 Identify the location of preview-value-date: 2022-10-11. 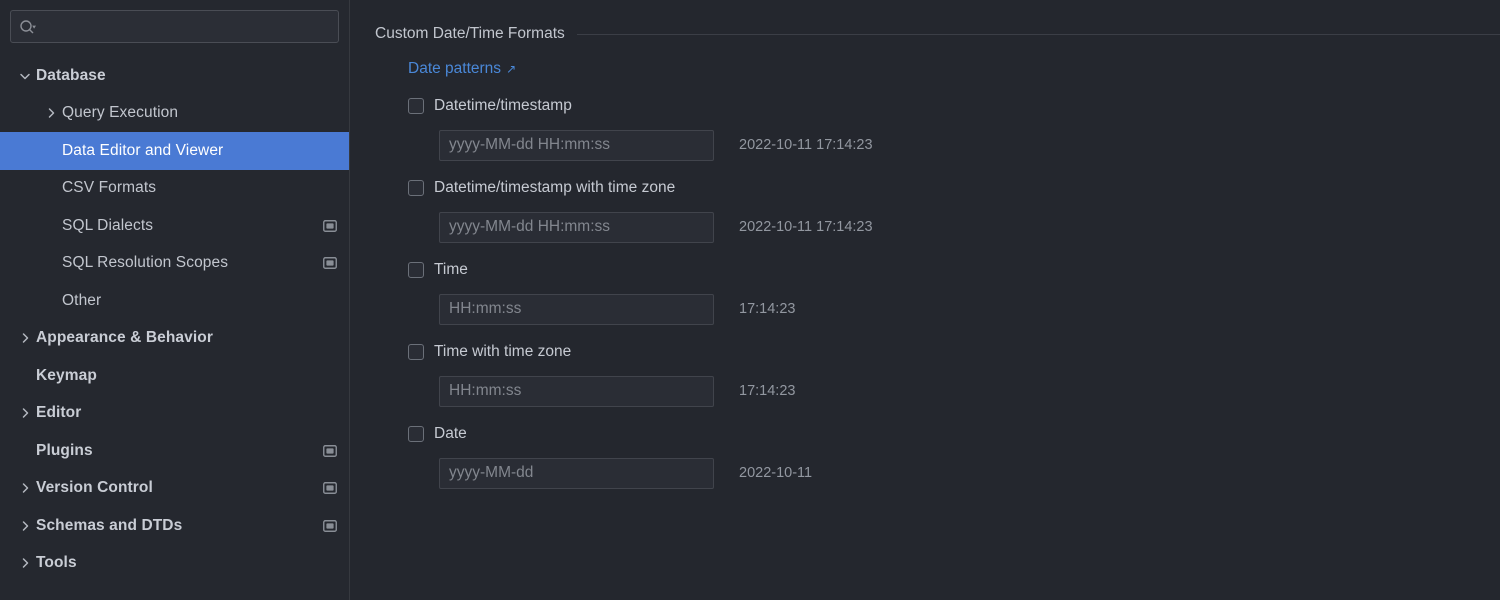
(776, 473).